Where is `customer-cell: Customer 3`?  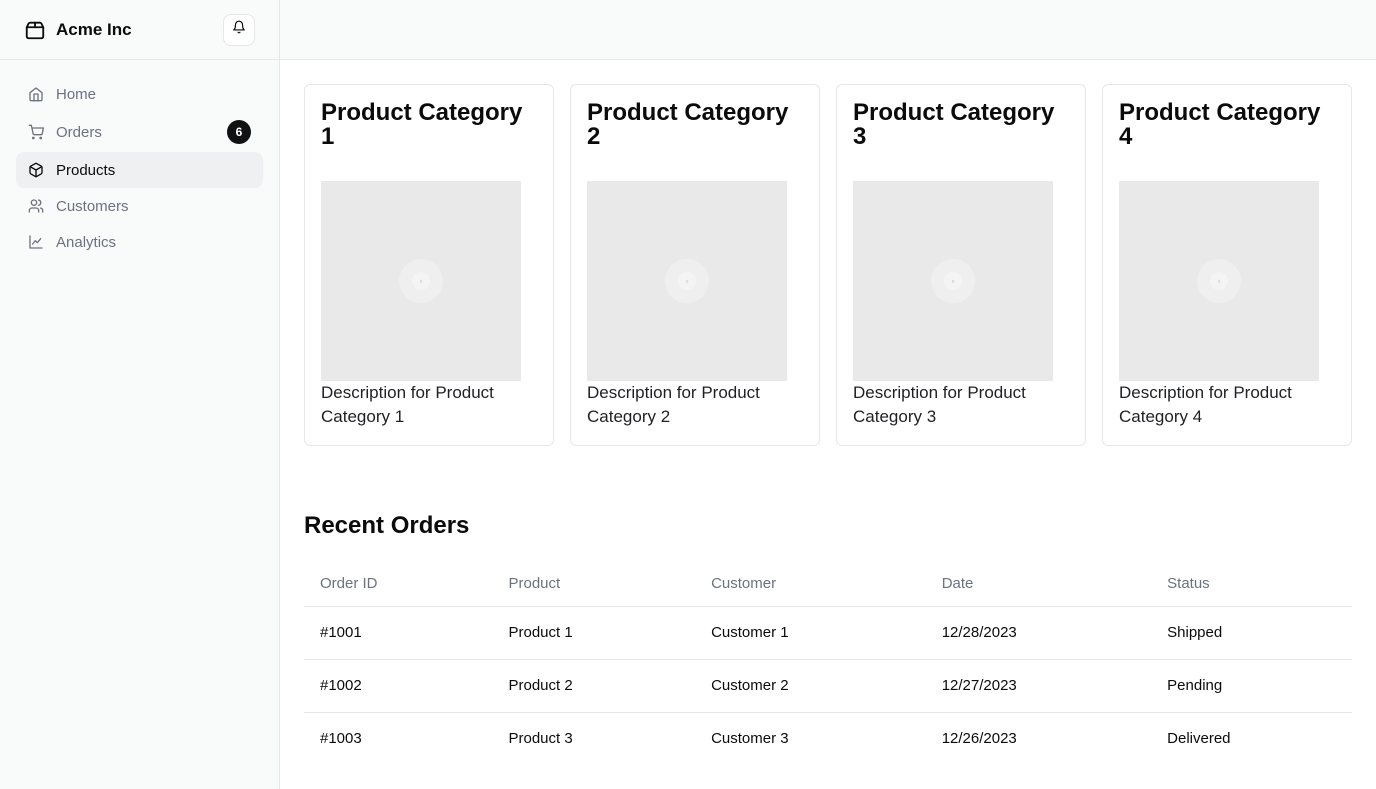
customer-cell: Customer 3 is located at coordinates (750, 739).